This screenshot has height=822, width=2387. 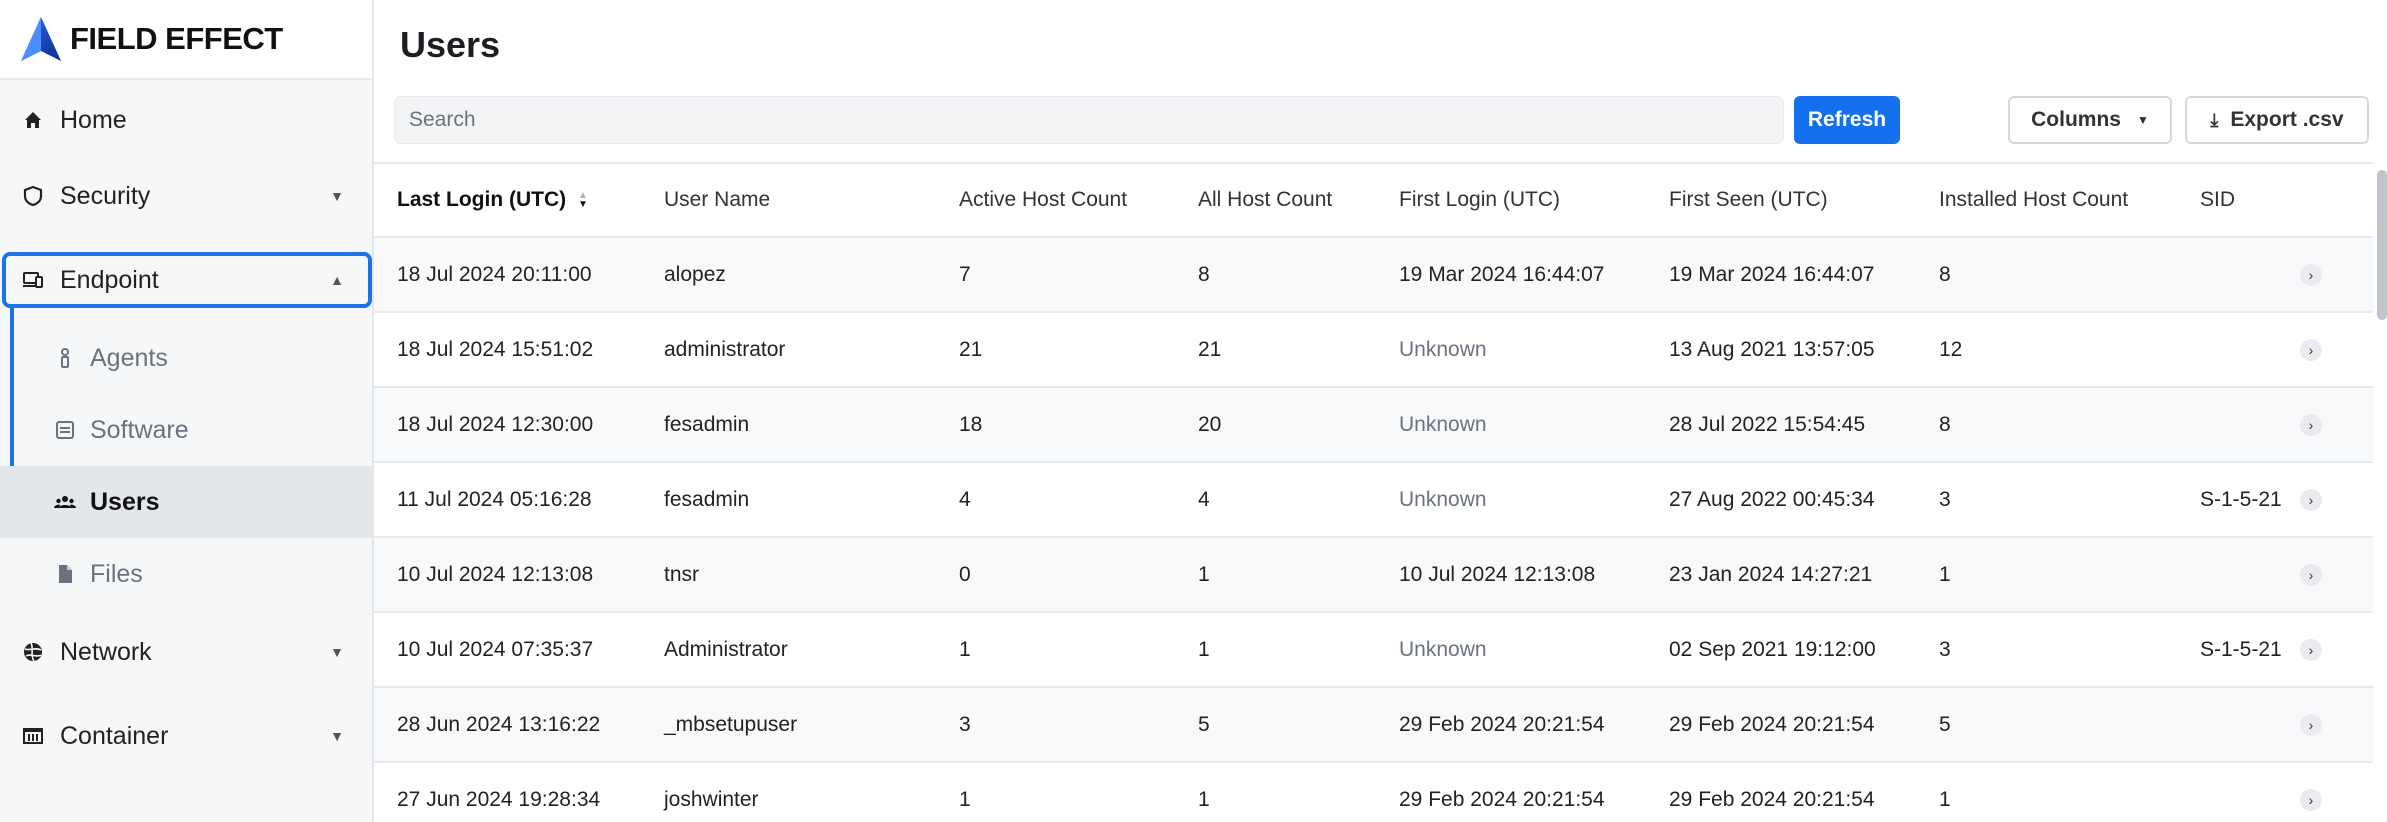 What do you see at coordinates (1945, 724) in the screenshot?
I see `cell-installed-host-count: 5` at bounding box center [1945, 724].